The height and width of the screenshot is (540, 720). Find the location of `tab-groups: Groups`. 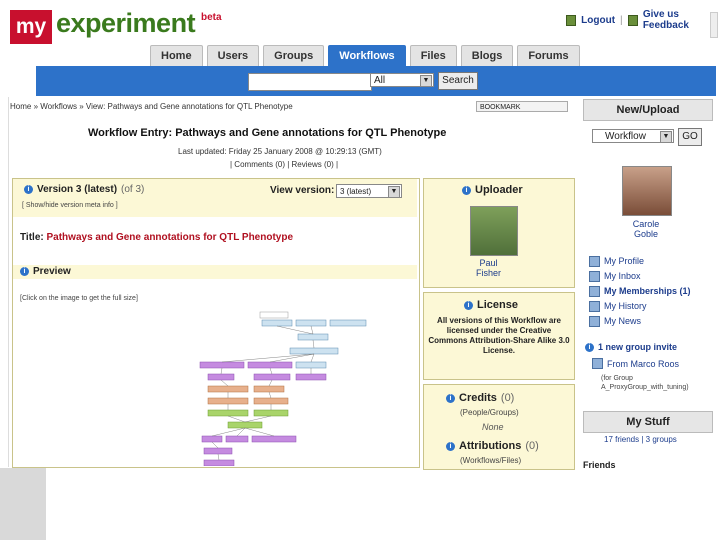

tab-groups: Groups is located at coordinates (294, 55).